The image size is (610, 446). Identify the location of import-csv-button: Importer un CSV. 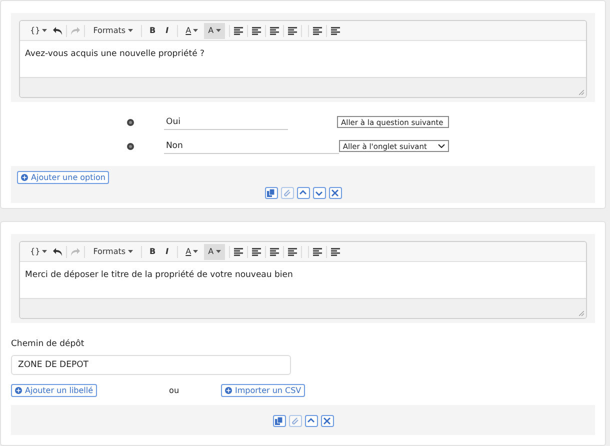
(263, 390).